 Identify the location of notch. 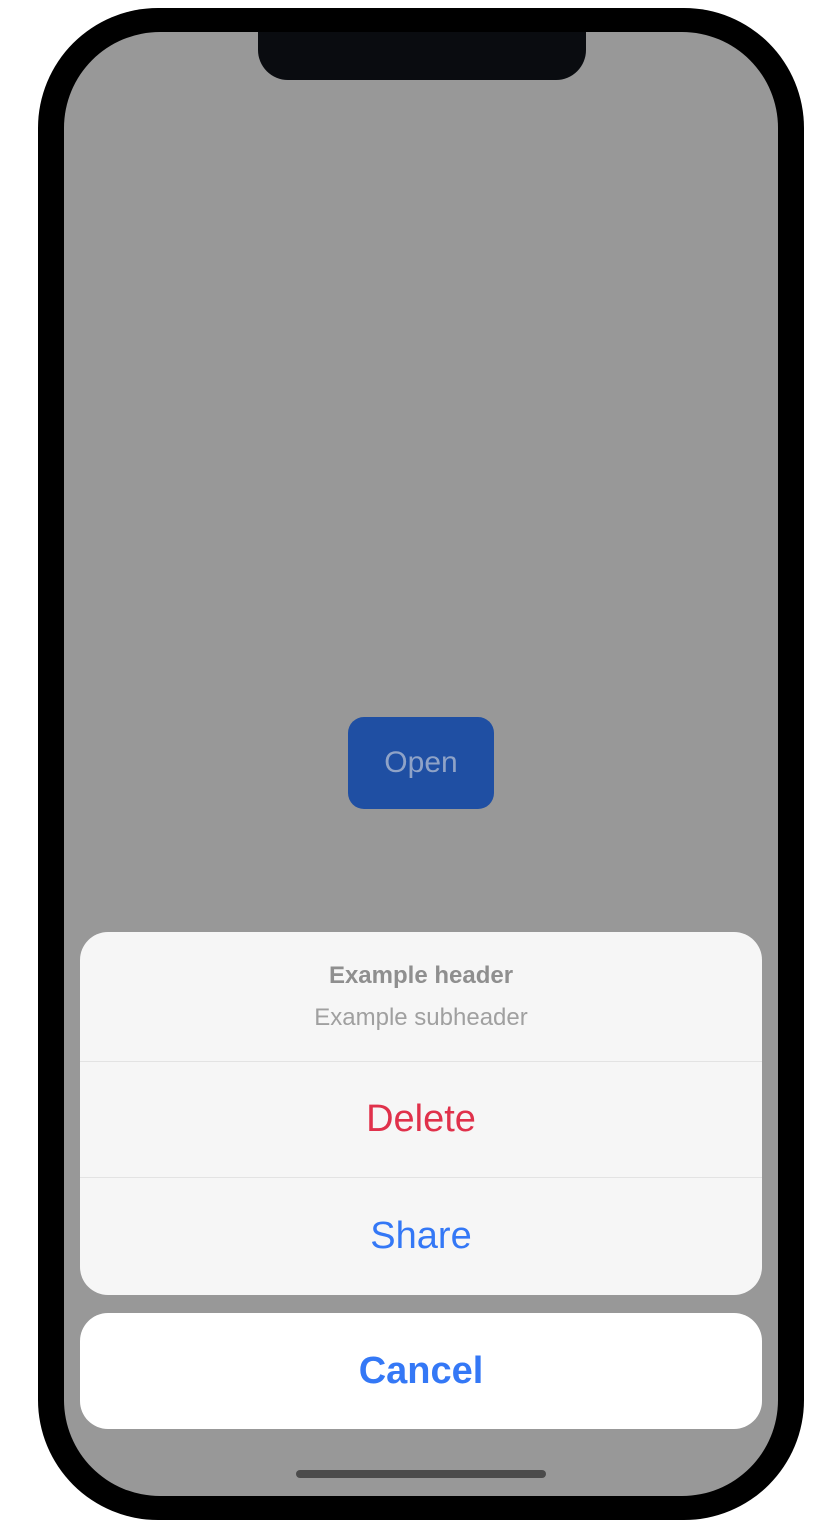
(422, 56).